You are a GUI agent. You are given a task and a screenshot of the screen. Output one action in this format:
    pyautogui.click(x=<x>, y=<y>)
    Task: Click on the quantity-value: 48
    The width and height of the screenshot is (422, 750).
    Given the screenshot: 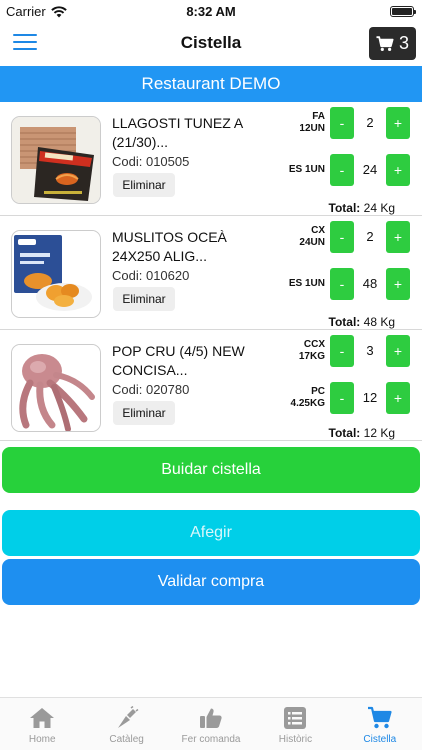 What is the action you would take?
    pyautogui.click(x=370, y=284)
    